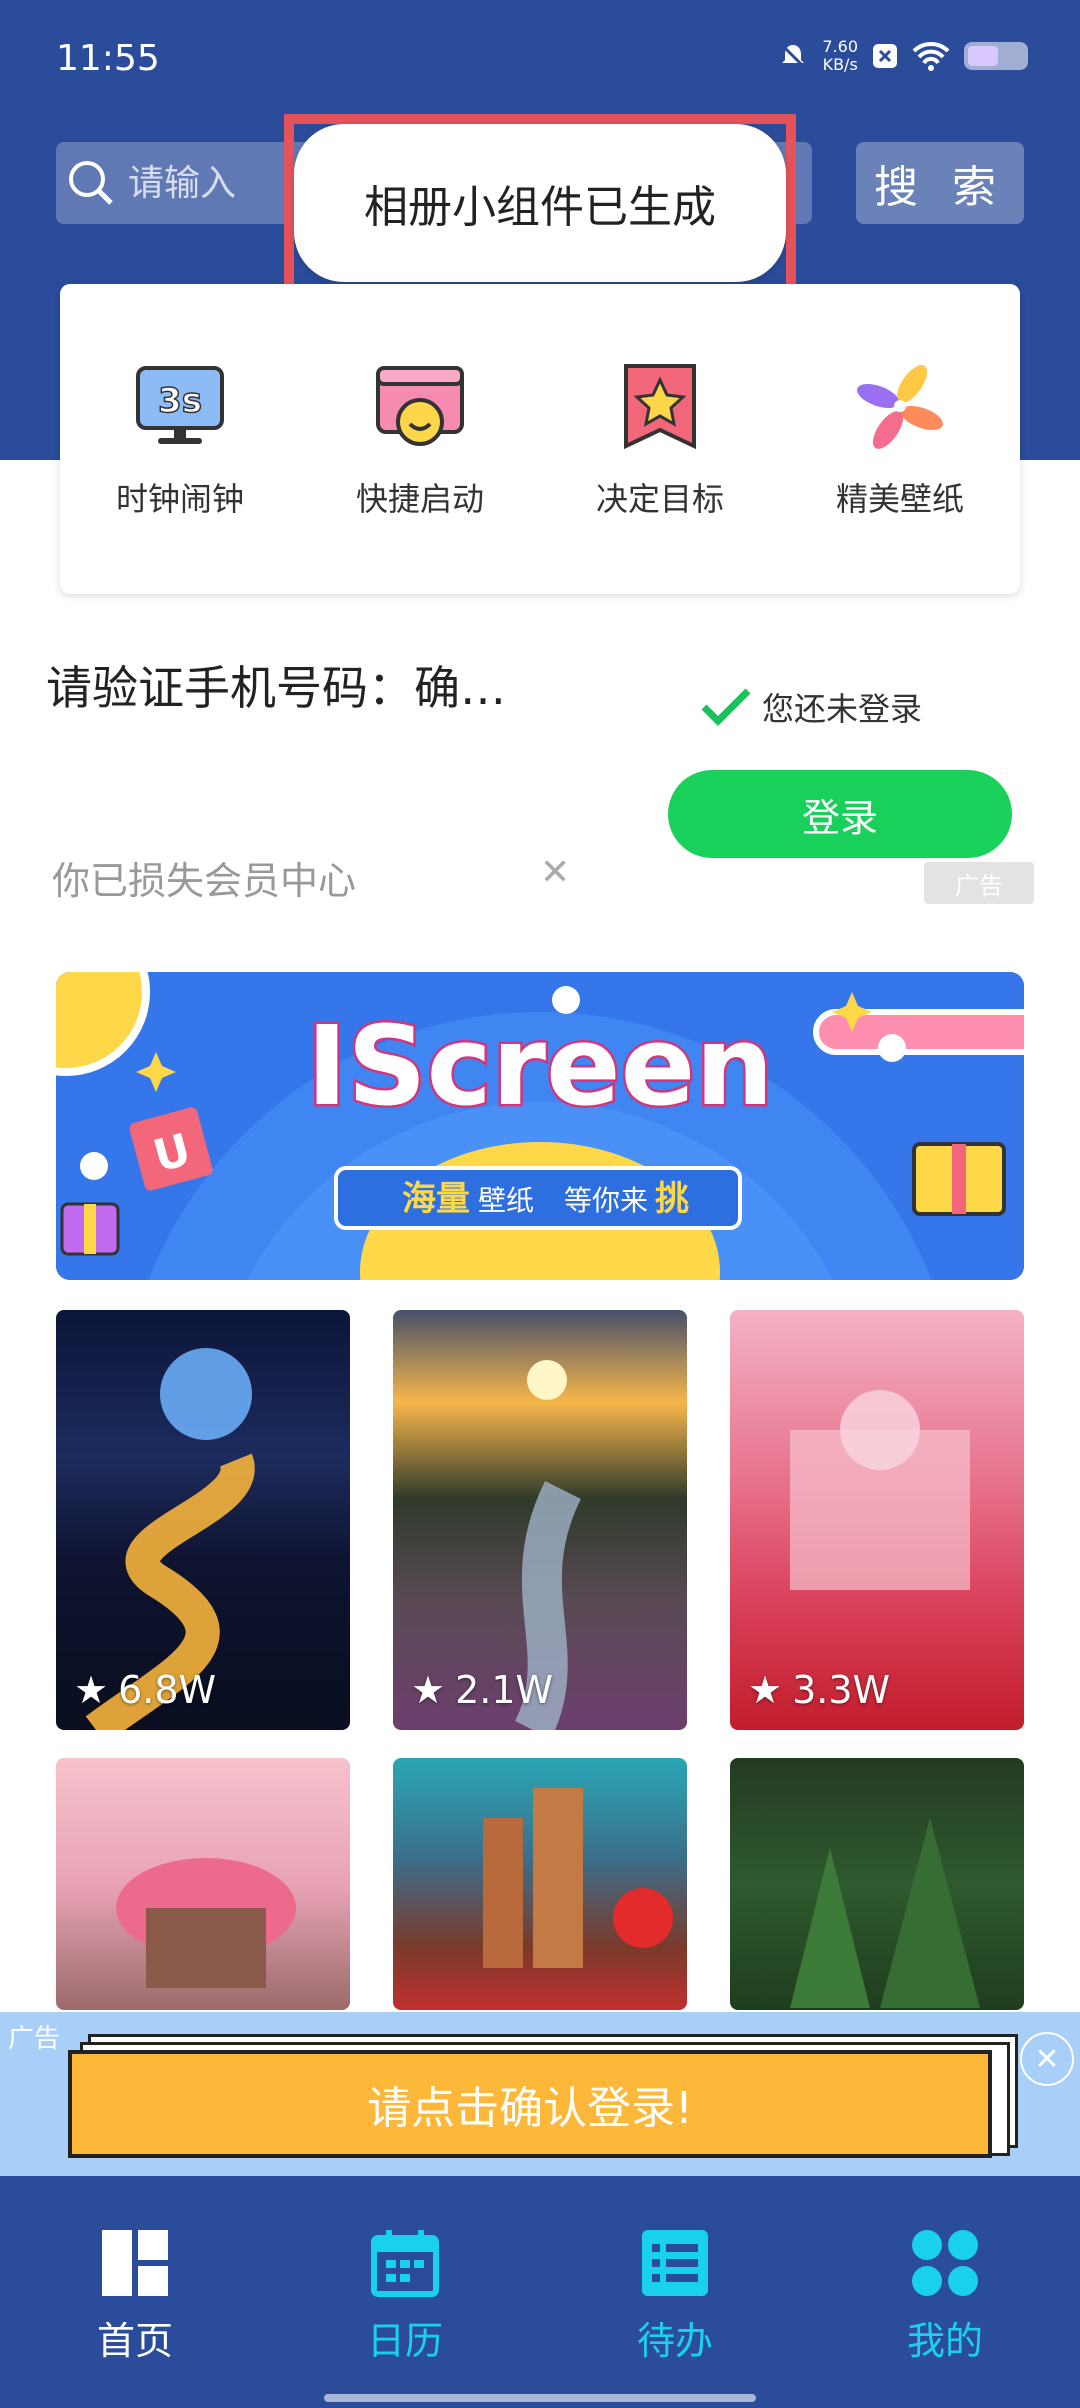 This screenshot has width=1080, height=2408. What do you see at coordinates (606, 1200) in the screenshot?
I see `banner-tagline-3: 等你来` at bounding box center [606, 1200].